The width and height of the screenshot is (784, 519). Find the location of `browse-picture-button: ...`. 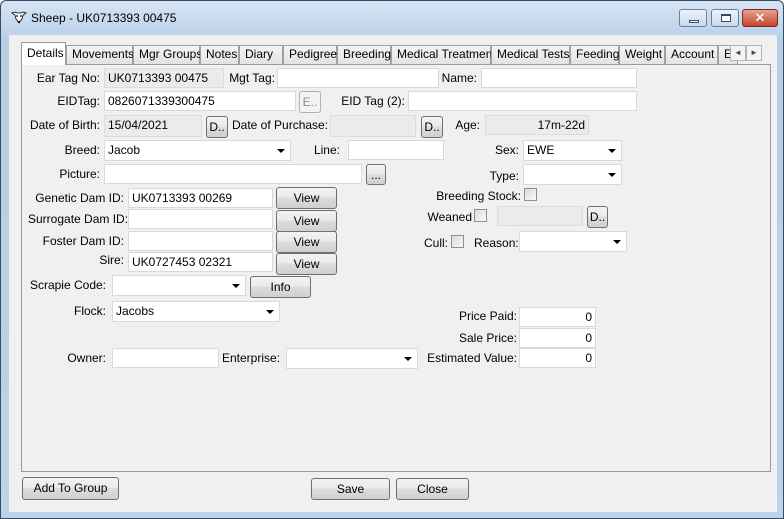

browse-picture-button: ... is located at coordinates (376, 174).